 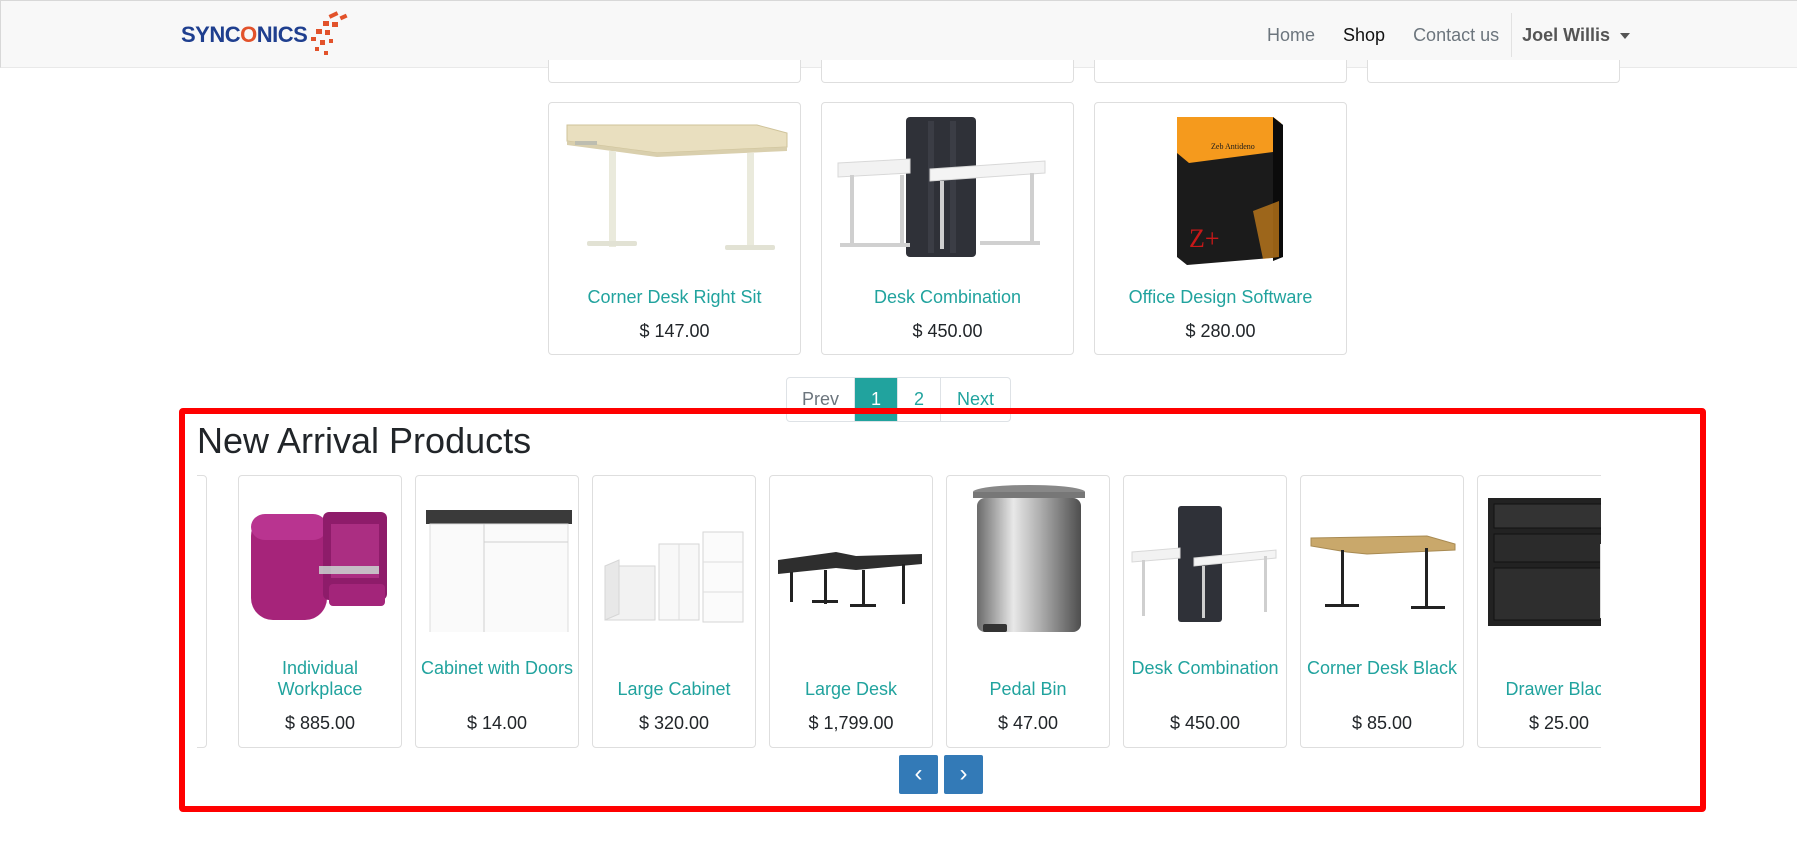 What do you see at coordinates (1028, 689) in the screenshot?
I see `product-name: Pedal Bin` at bounding box center [1028, 689].